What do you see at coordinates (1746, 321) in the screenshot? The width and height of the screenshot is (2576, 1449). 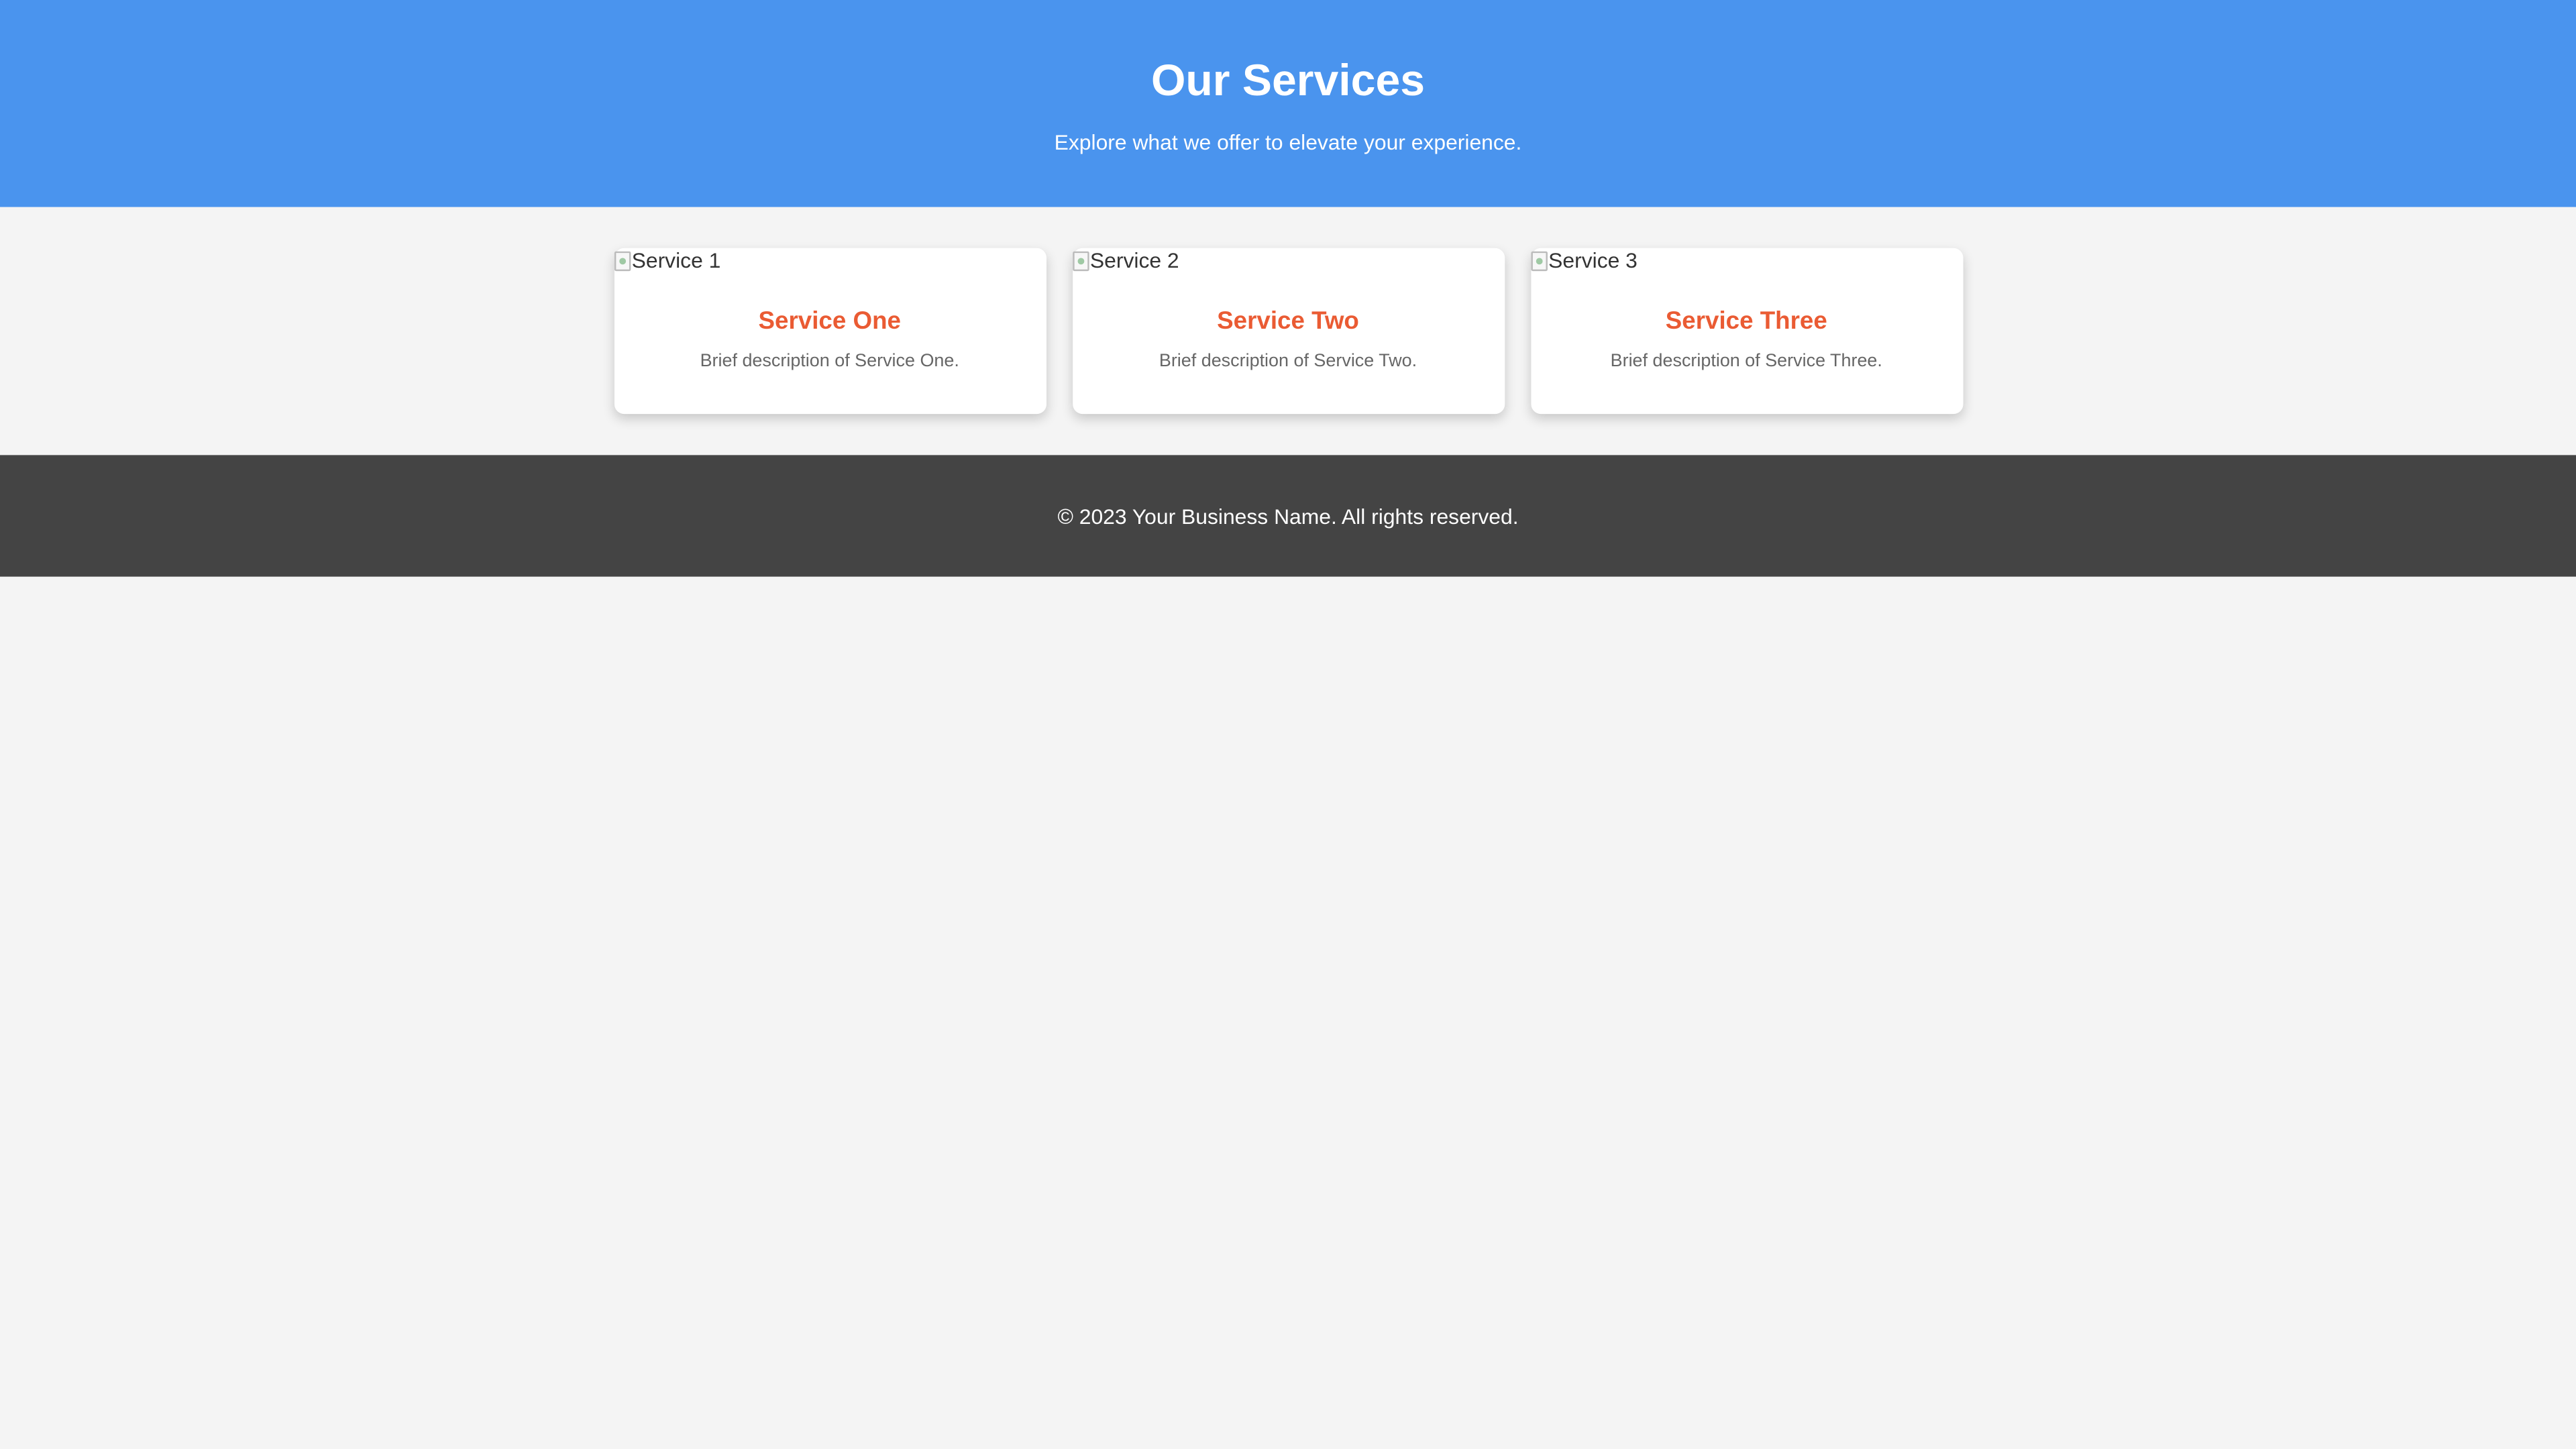 I see `service-title: Service Three` at bounding box center [1746, 321].